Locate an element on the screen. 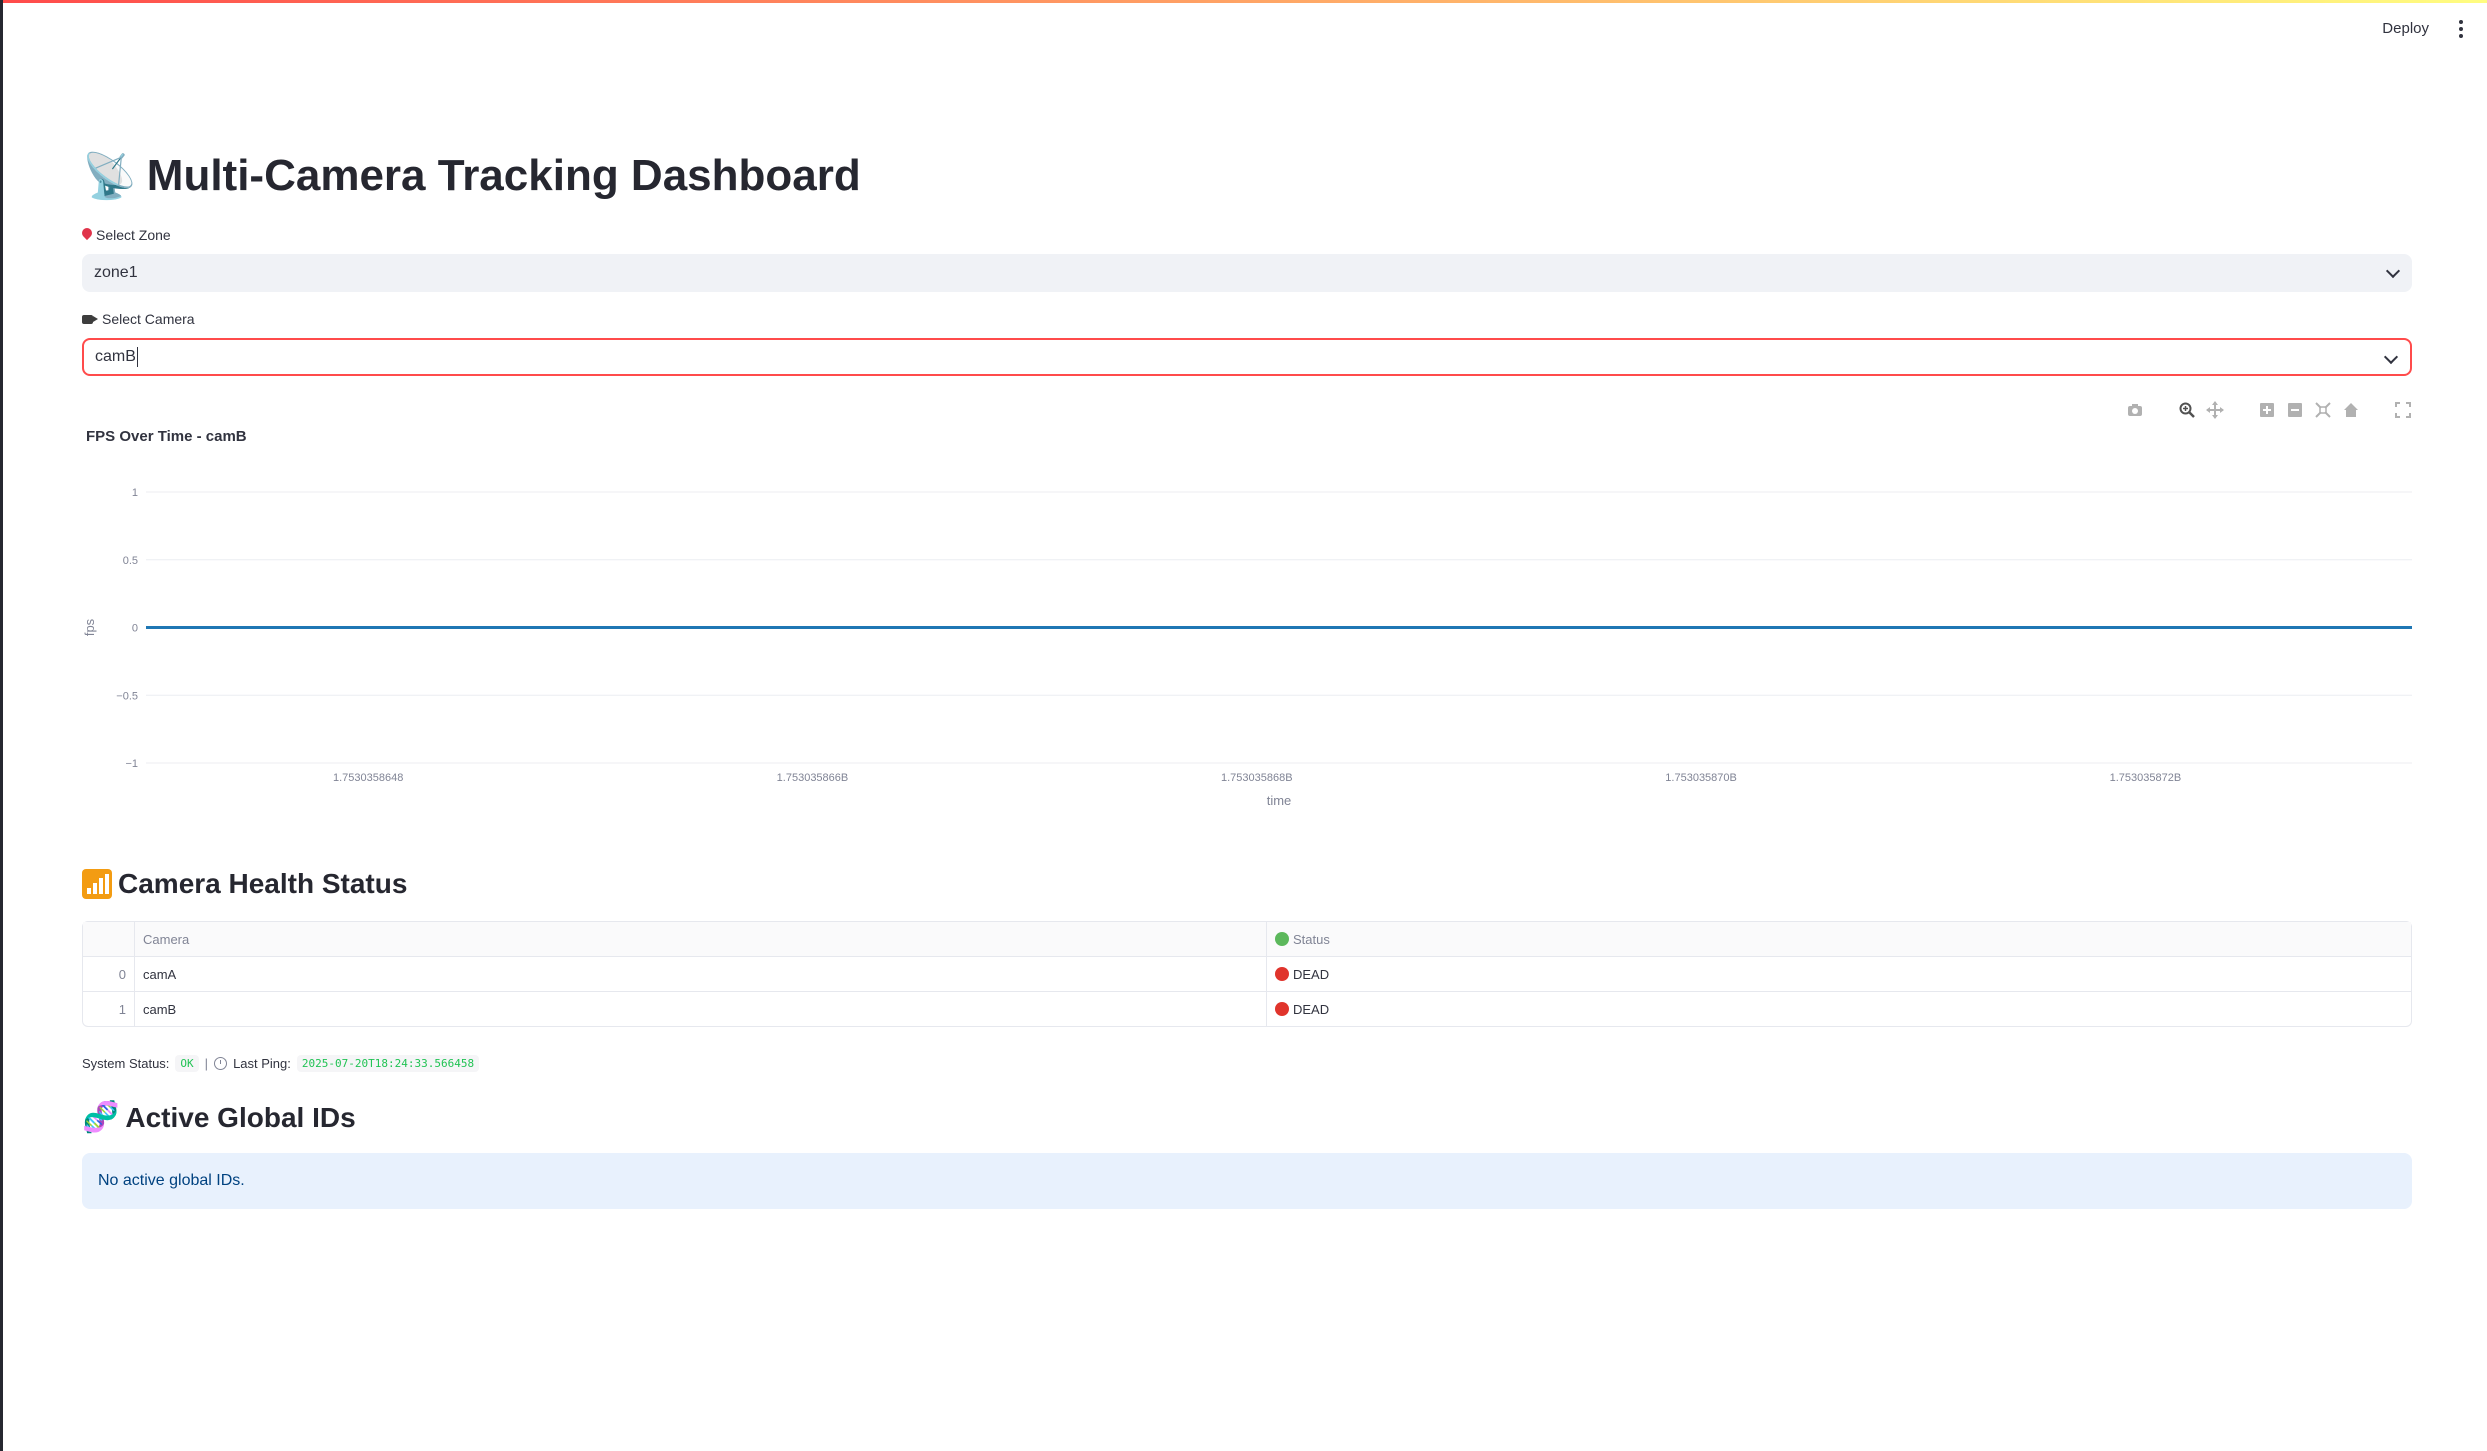 The height and width of the screenshot is (1451, 2487). y-tick-label: −0.5 is located at coordinates (127, 696).